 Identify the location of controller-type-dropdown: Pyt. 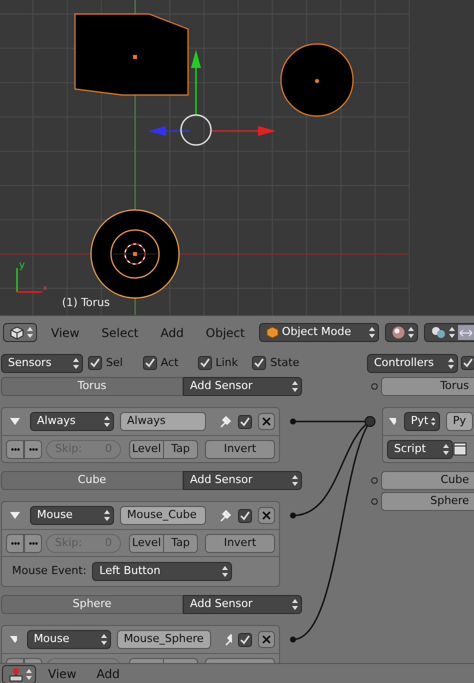
(422, 421).